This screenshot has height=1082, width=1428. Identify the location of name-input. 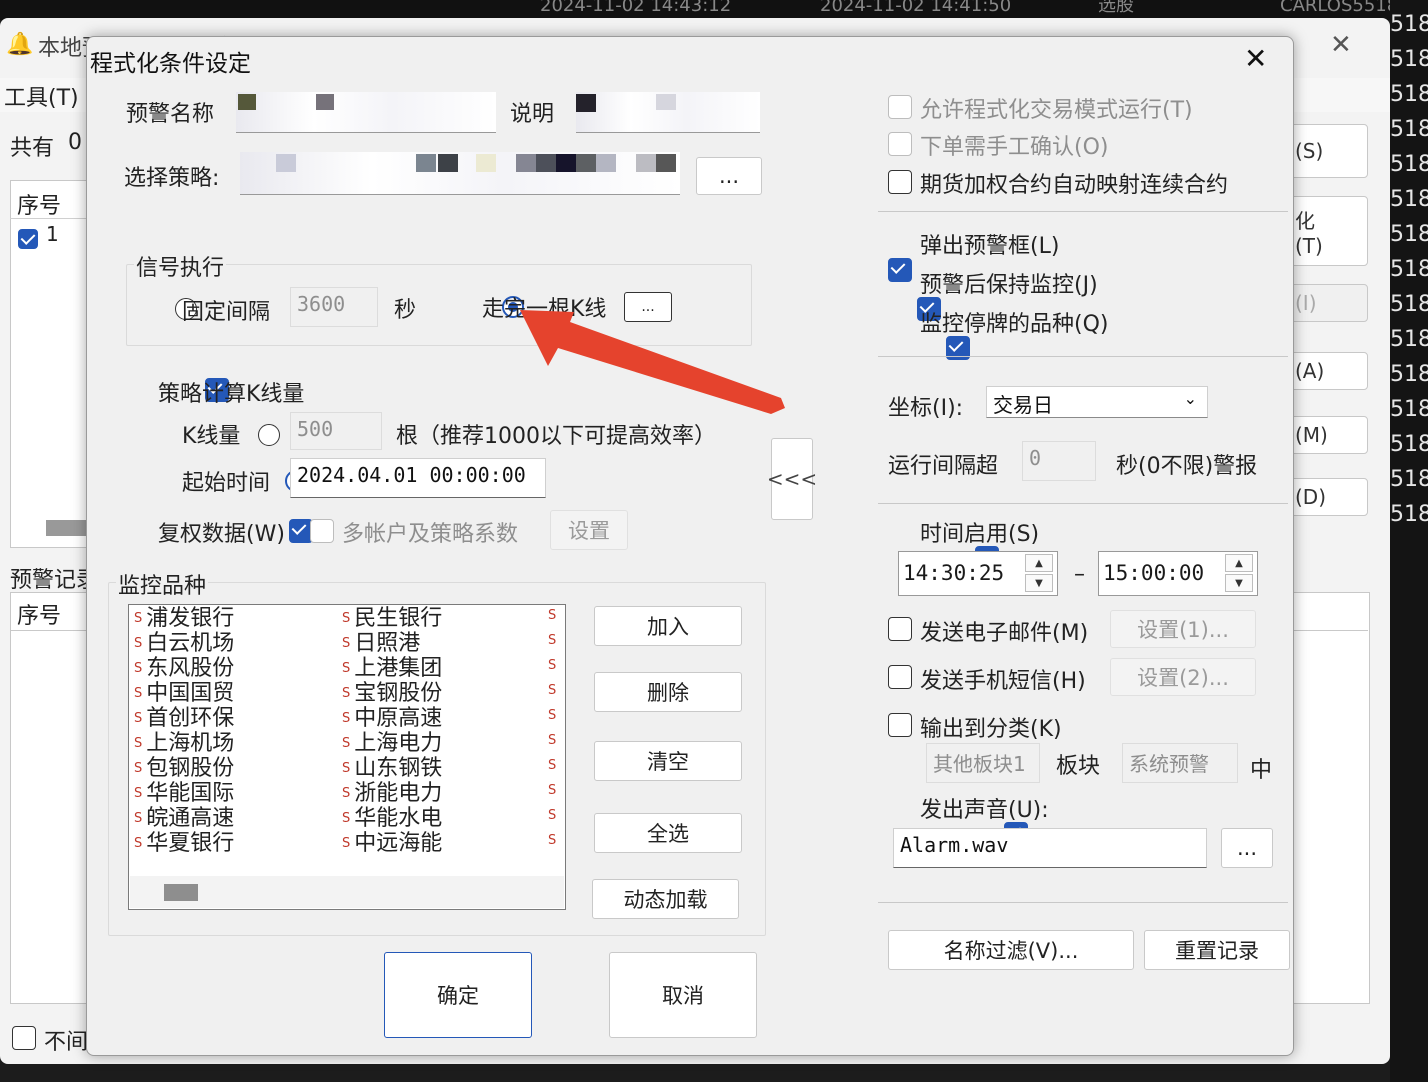
(366, 112).